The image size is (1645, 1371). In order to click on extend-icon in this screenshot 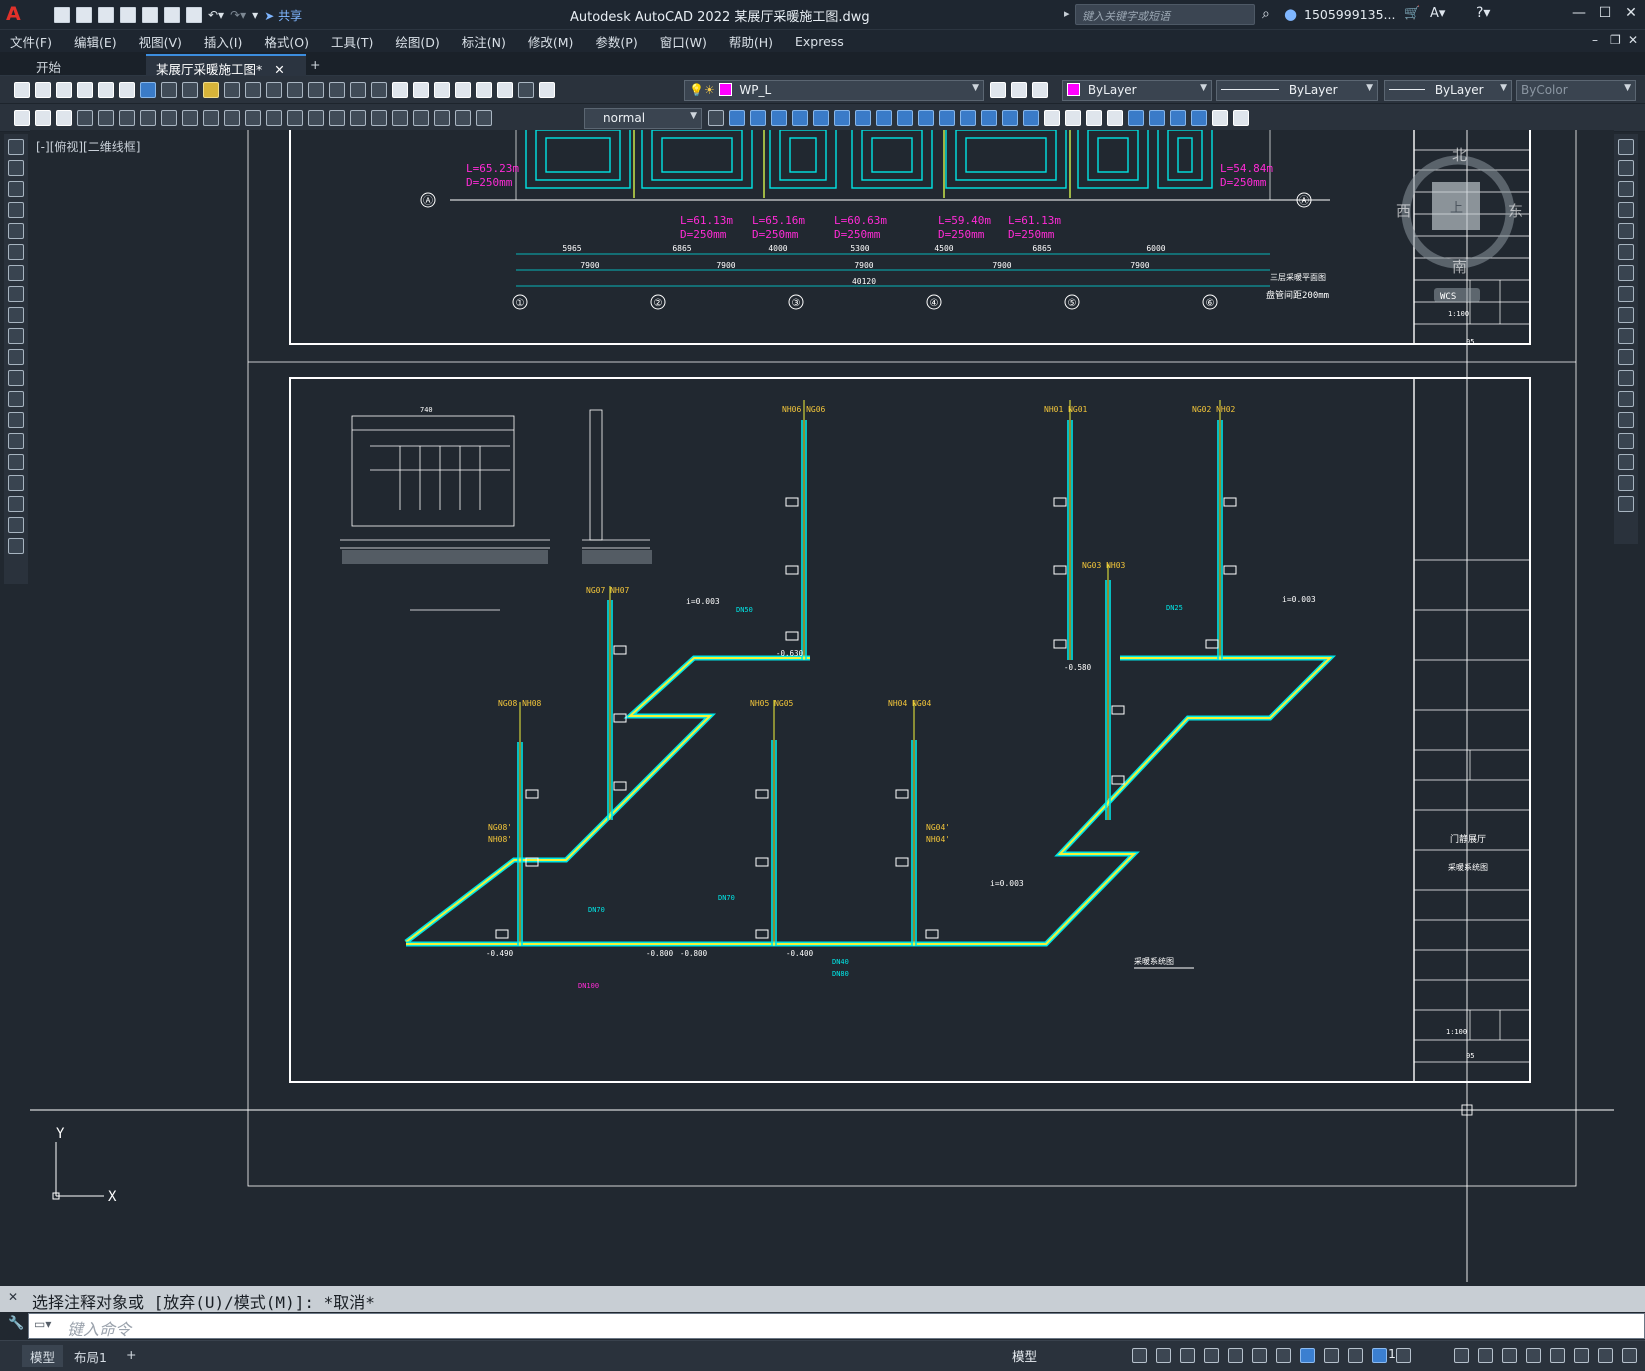, I will do `click(947, 118)`.